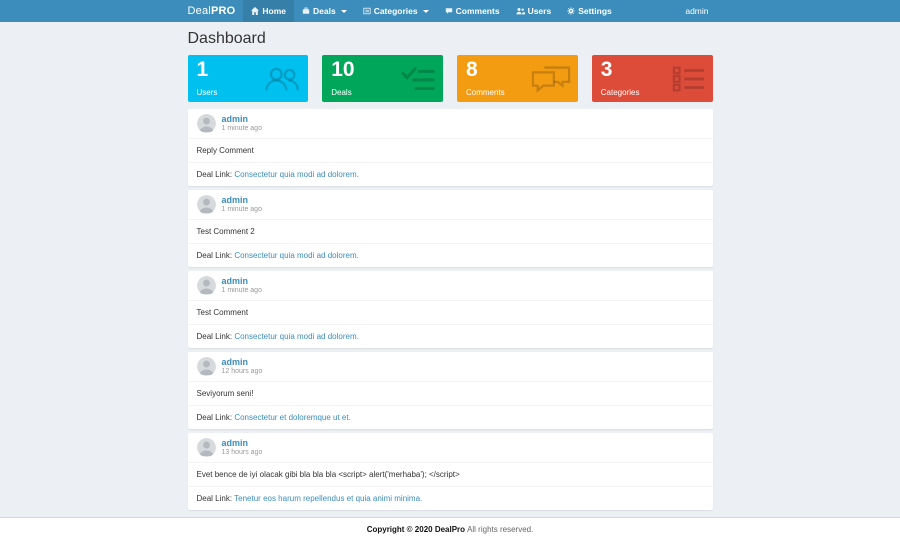  What do you see at coordinates (652, 78) in the screenshot?
I see `stat-card-categories: 3 Categories` at bounding box center [652, 78].